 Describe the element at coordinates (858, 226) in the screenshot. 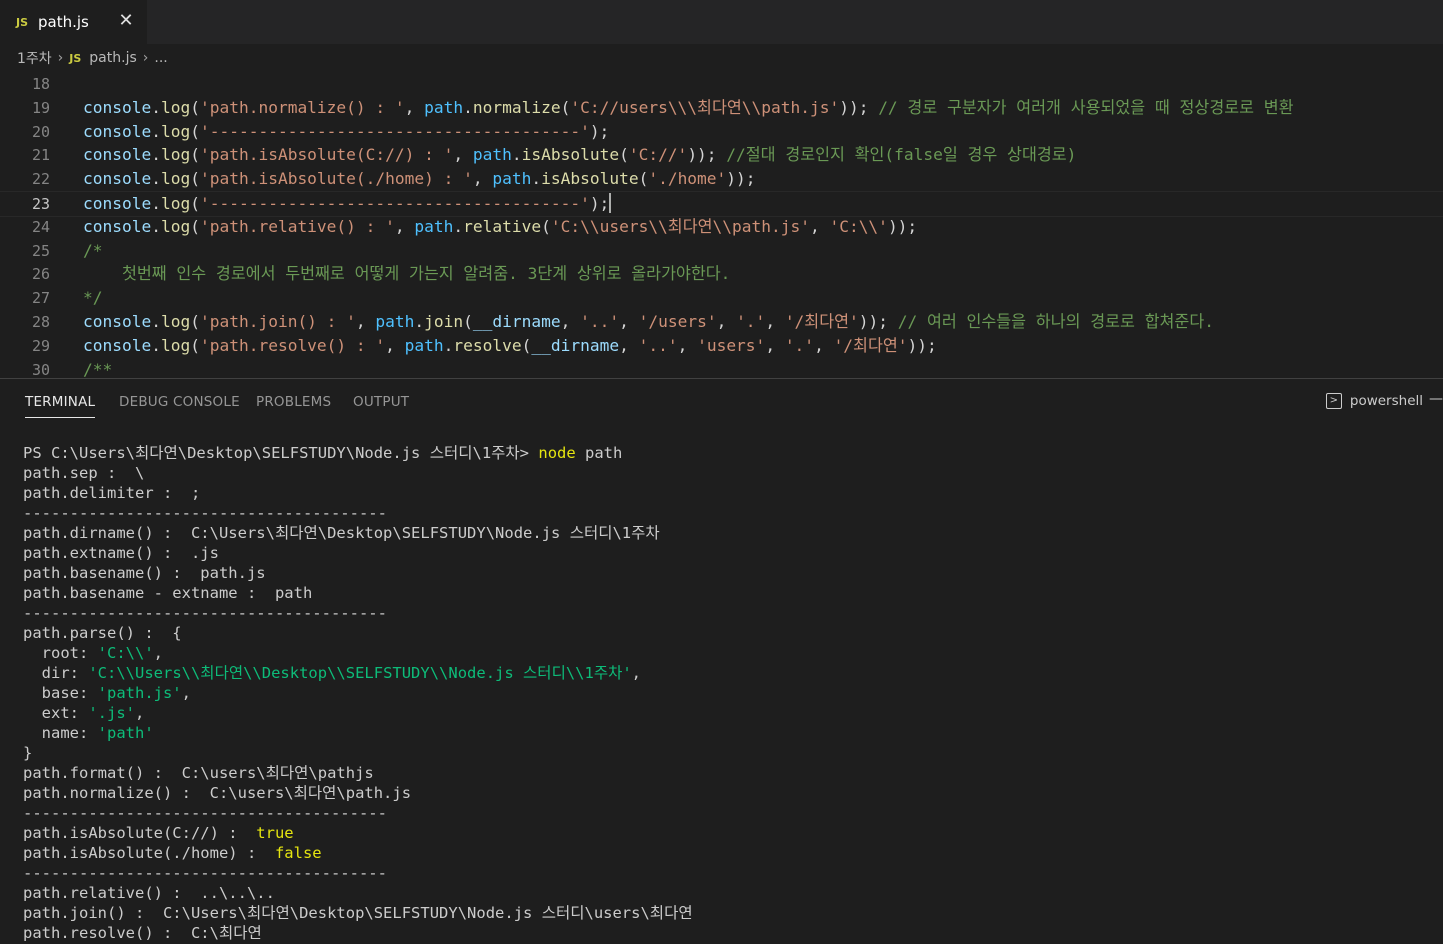

I see `code-token: 'C:\\'` at that location.